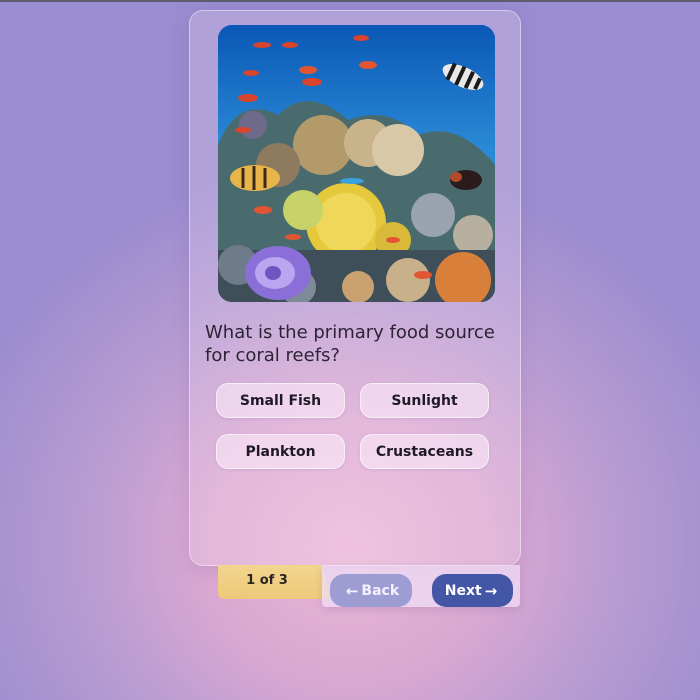  What do you see at coordinates (280, 451) in the screenshot?
I see `answer-option-plankton: Plankton` at bounding box center [280, 451].